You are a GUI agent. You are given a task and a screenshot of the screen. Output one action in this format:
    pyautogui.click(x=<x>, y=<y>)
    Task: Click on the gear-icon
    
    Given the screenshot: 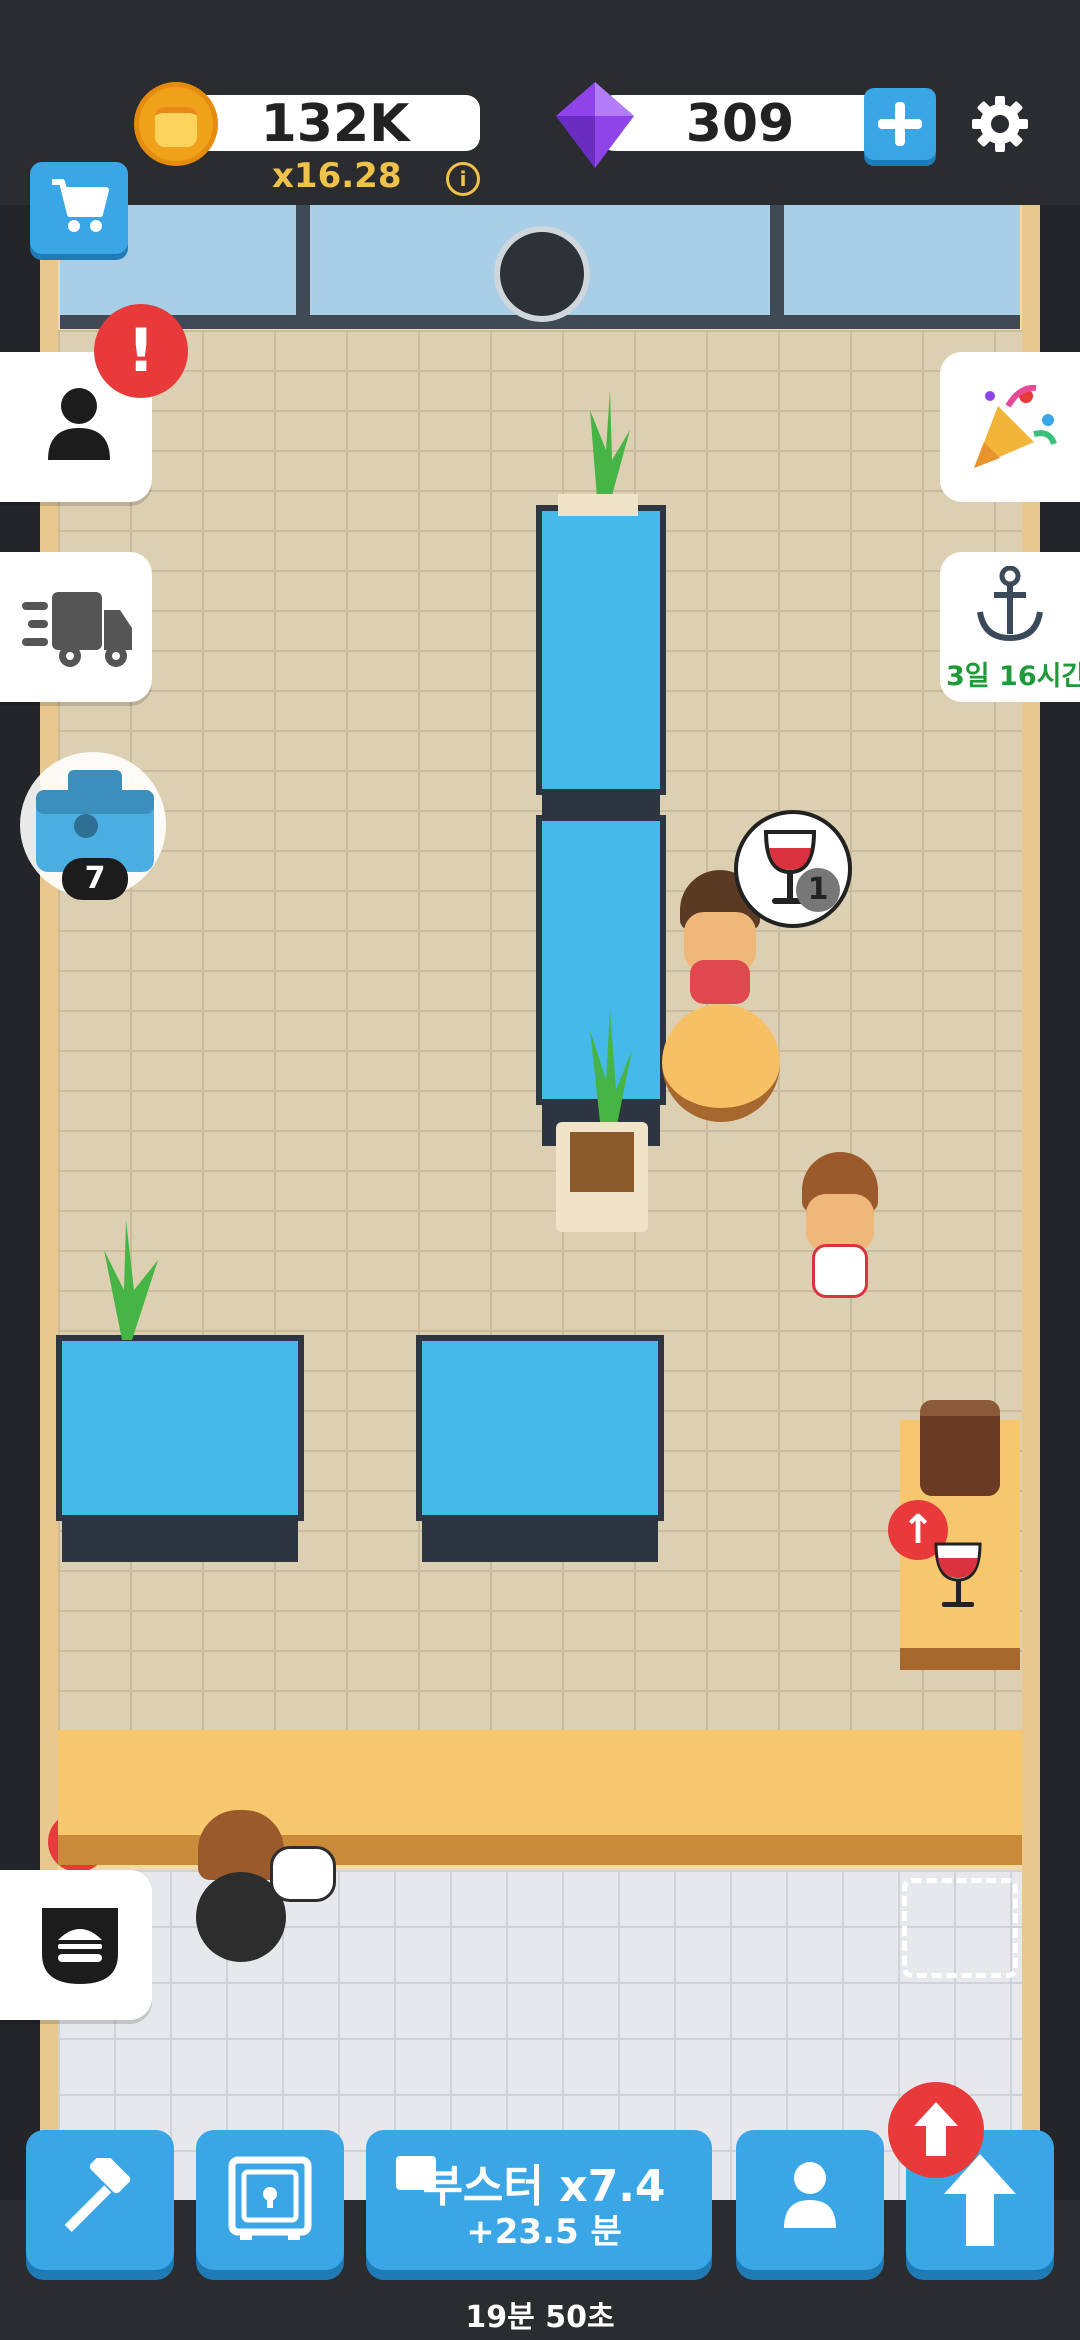 What is the action you would take?
    pyautogui.click(x=1000, y=124)
    